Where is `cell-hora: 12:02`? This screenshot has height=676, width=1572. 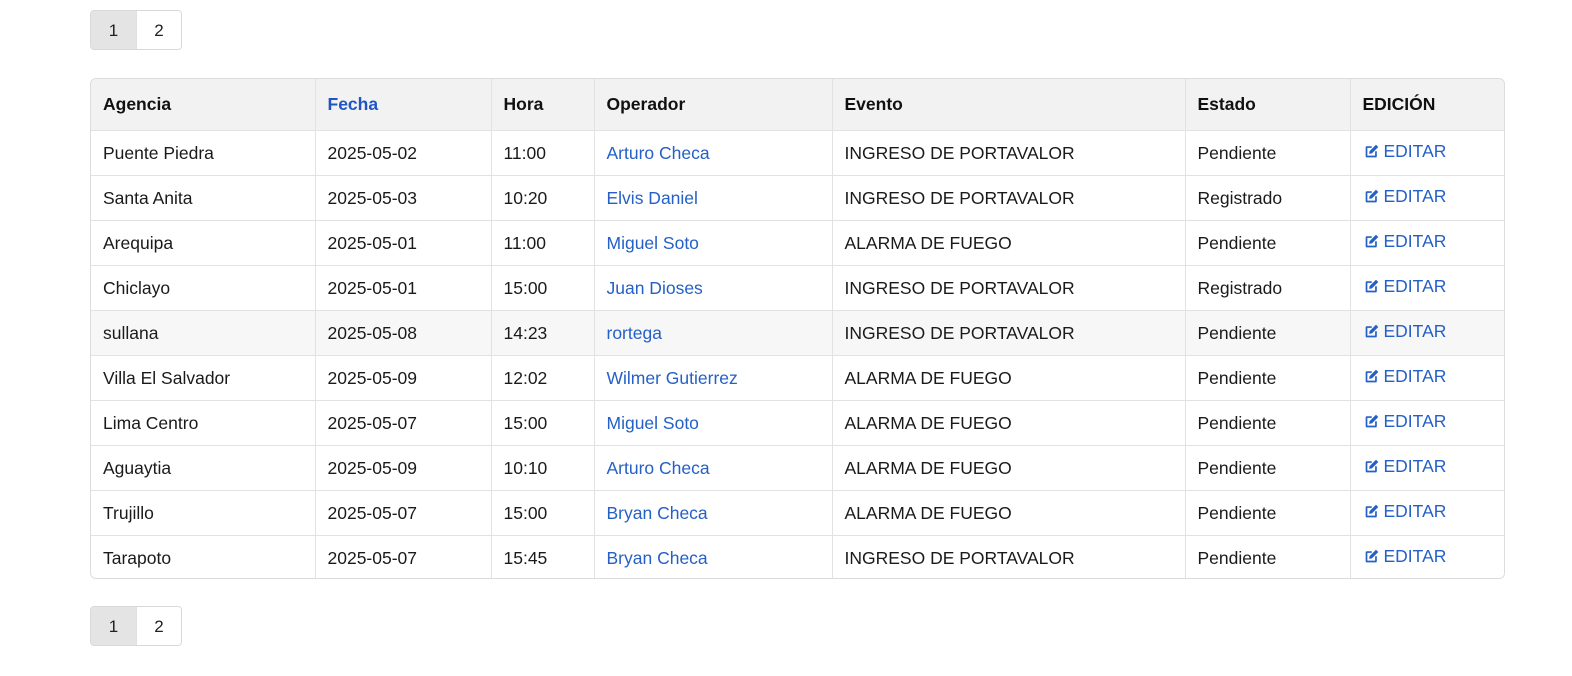
cell-hora: 12:02 is located at coordinates (525, 377).